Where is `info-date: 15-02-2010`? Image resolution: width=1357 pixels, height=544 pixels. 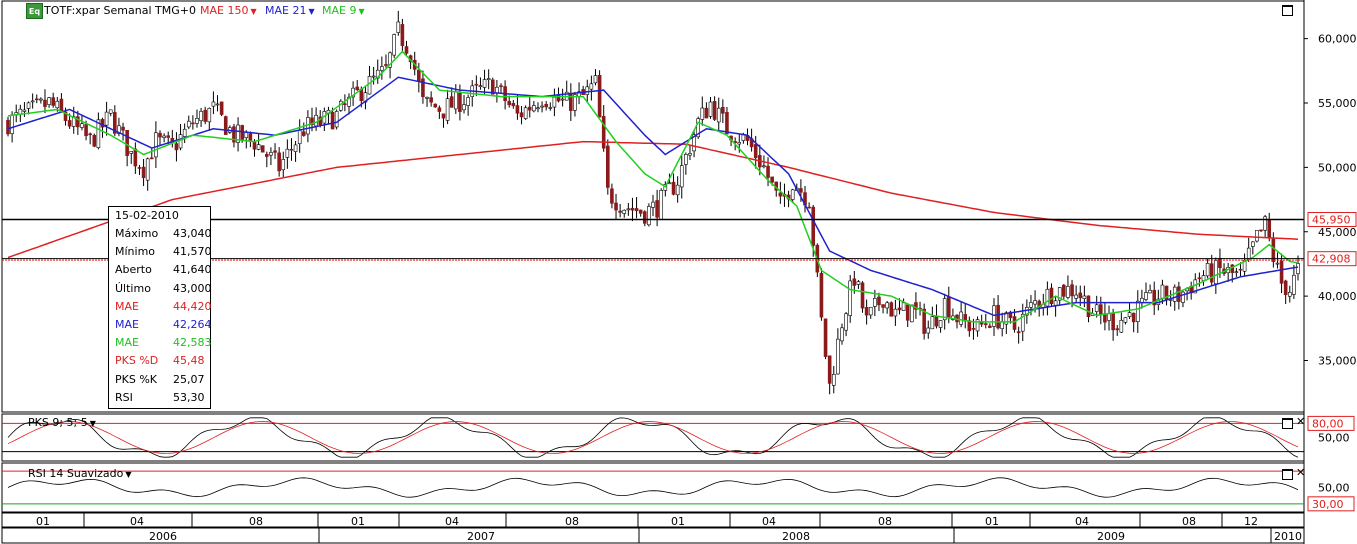 info-date: 15-02-2010 is located at coordinates (147, 215).